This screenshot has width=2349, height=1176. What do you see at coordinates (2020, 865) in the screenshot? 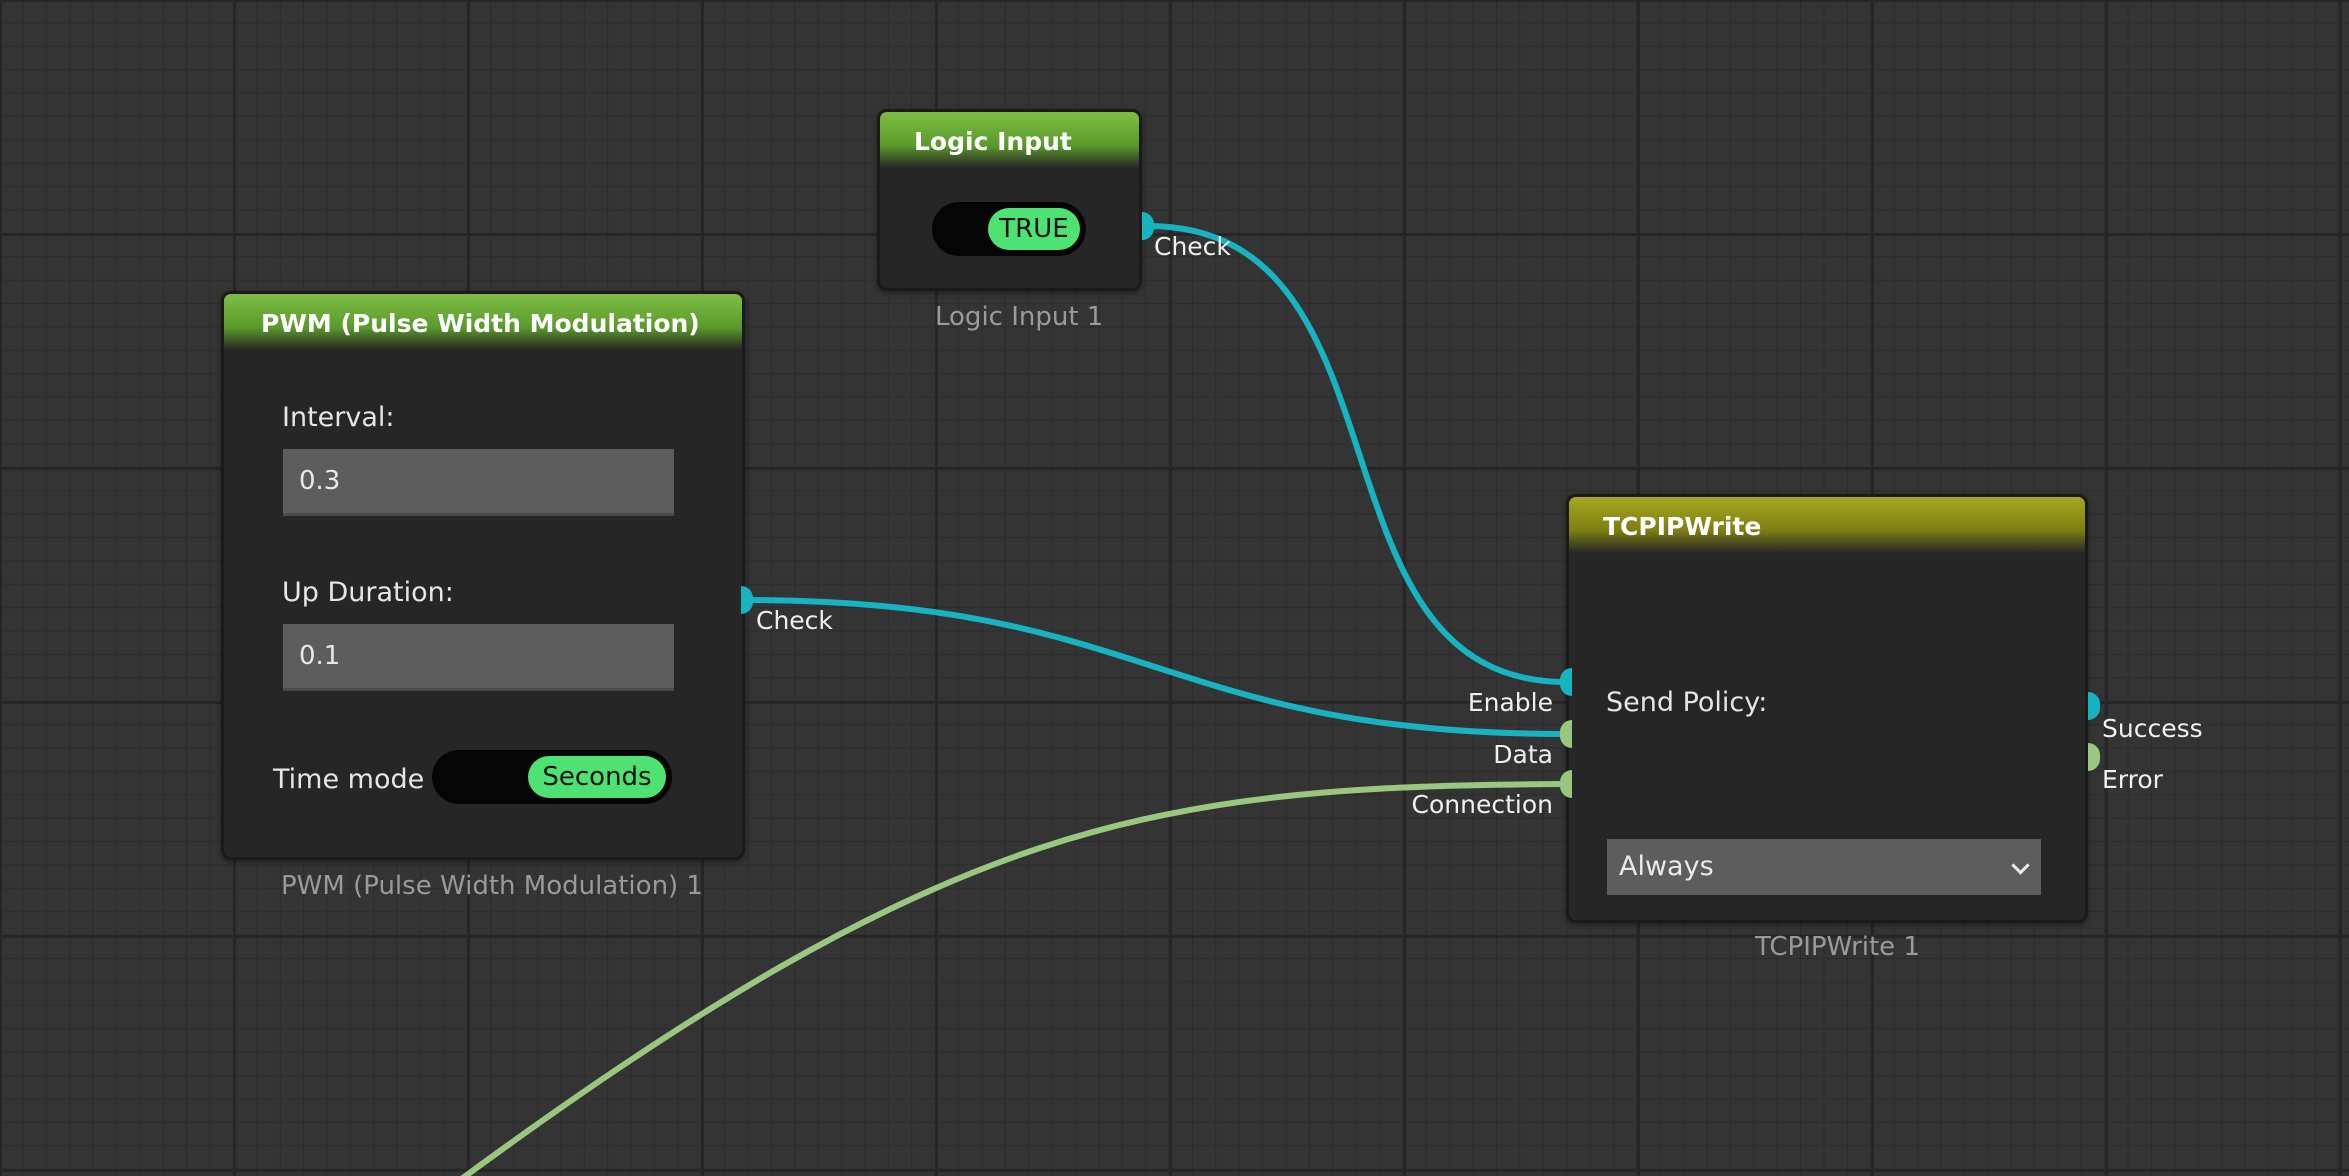
I see `chevron-down-icon` at bounding box center [2020, 865].